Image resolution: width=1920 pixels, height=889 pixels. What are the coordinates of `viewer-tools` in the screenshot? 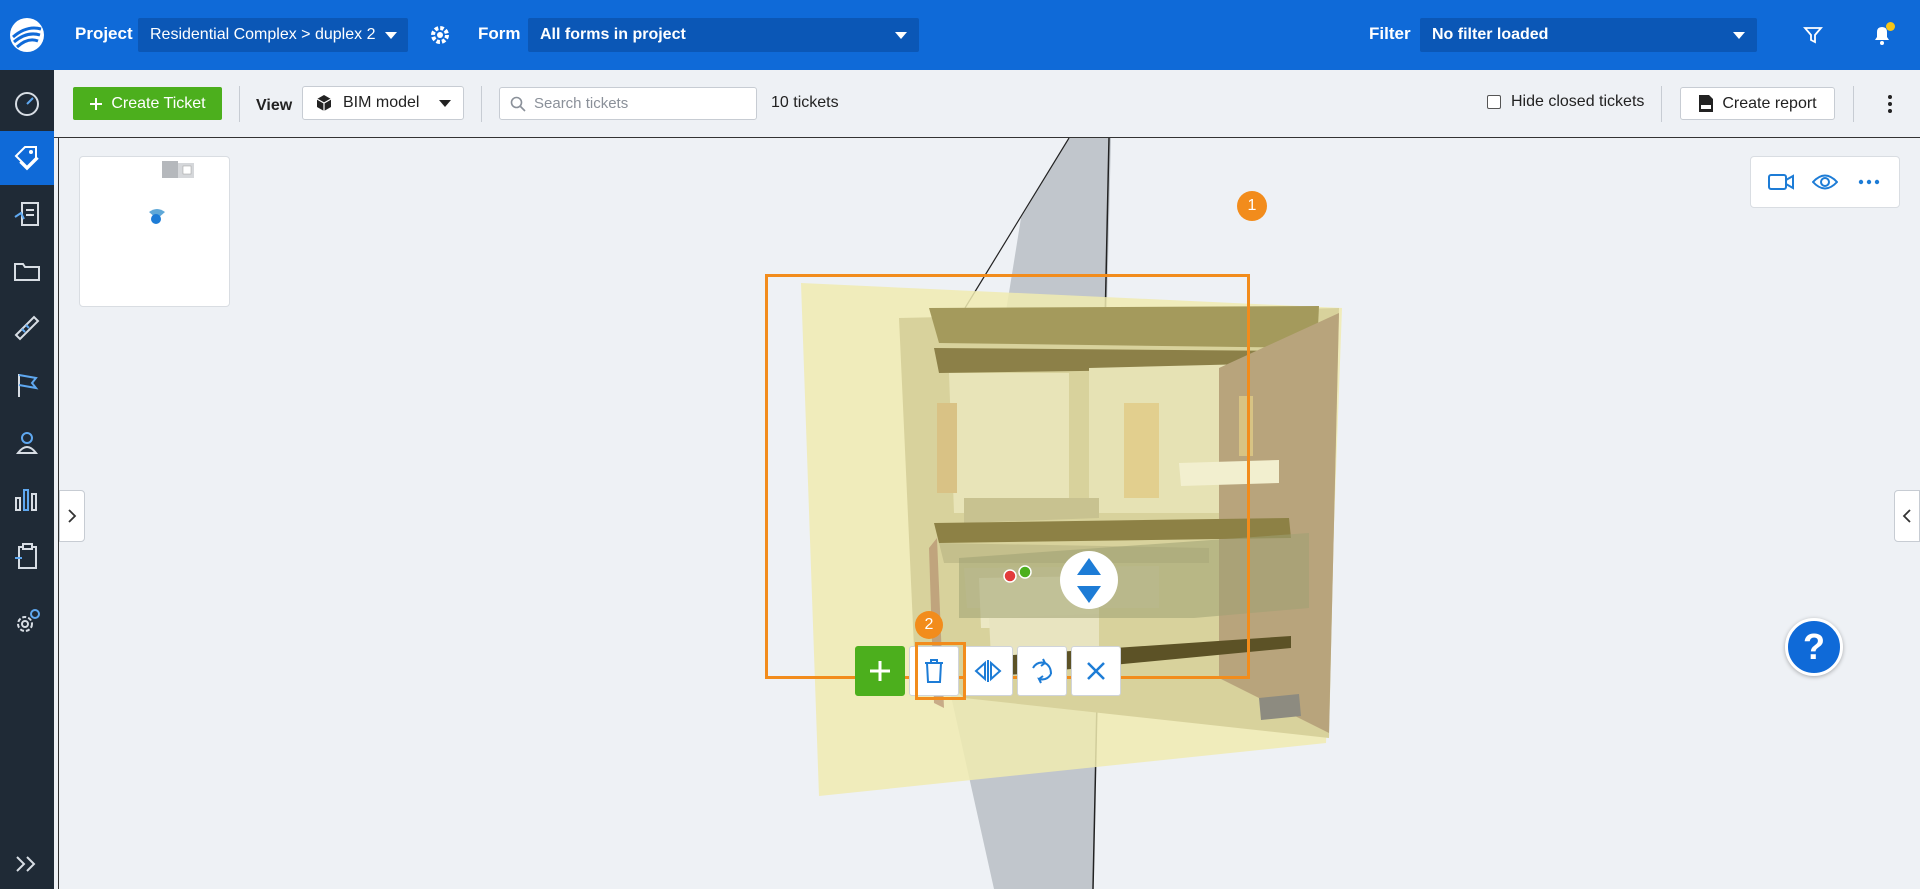 It's located at (1825, 182).